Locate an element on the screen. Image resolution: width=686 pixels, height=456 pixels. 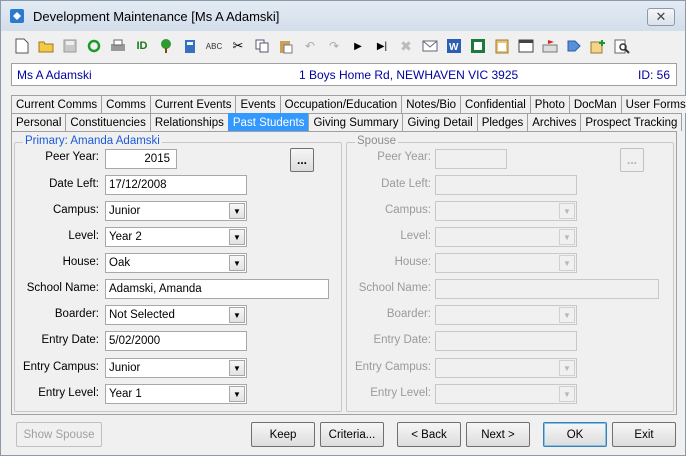
tab-giving-summary: Giving Summary is located at coordinates (356, 122).